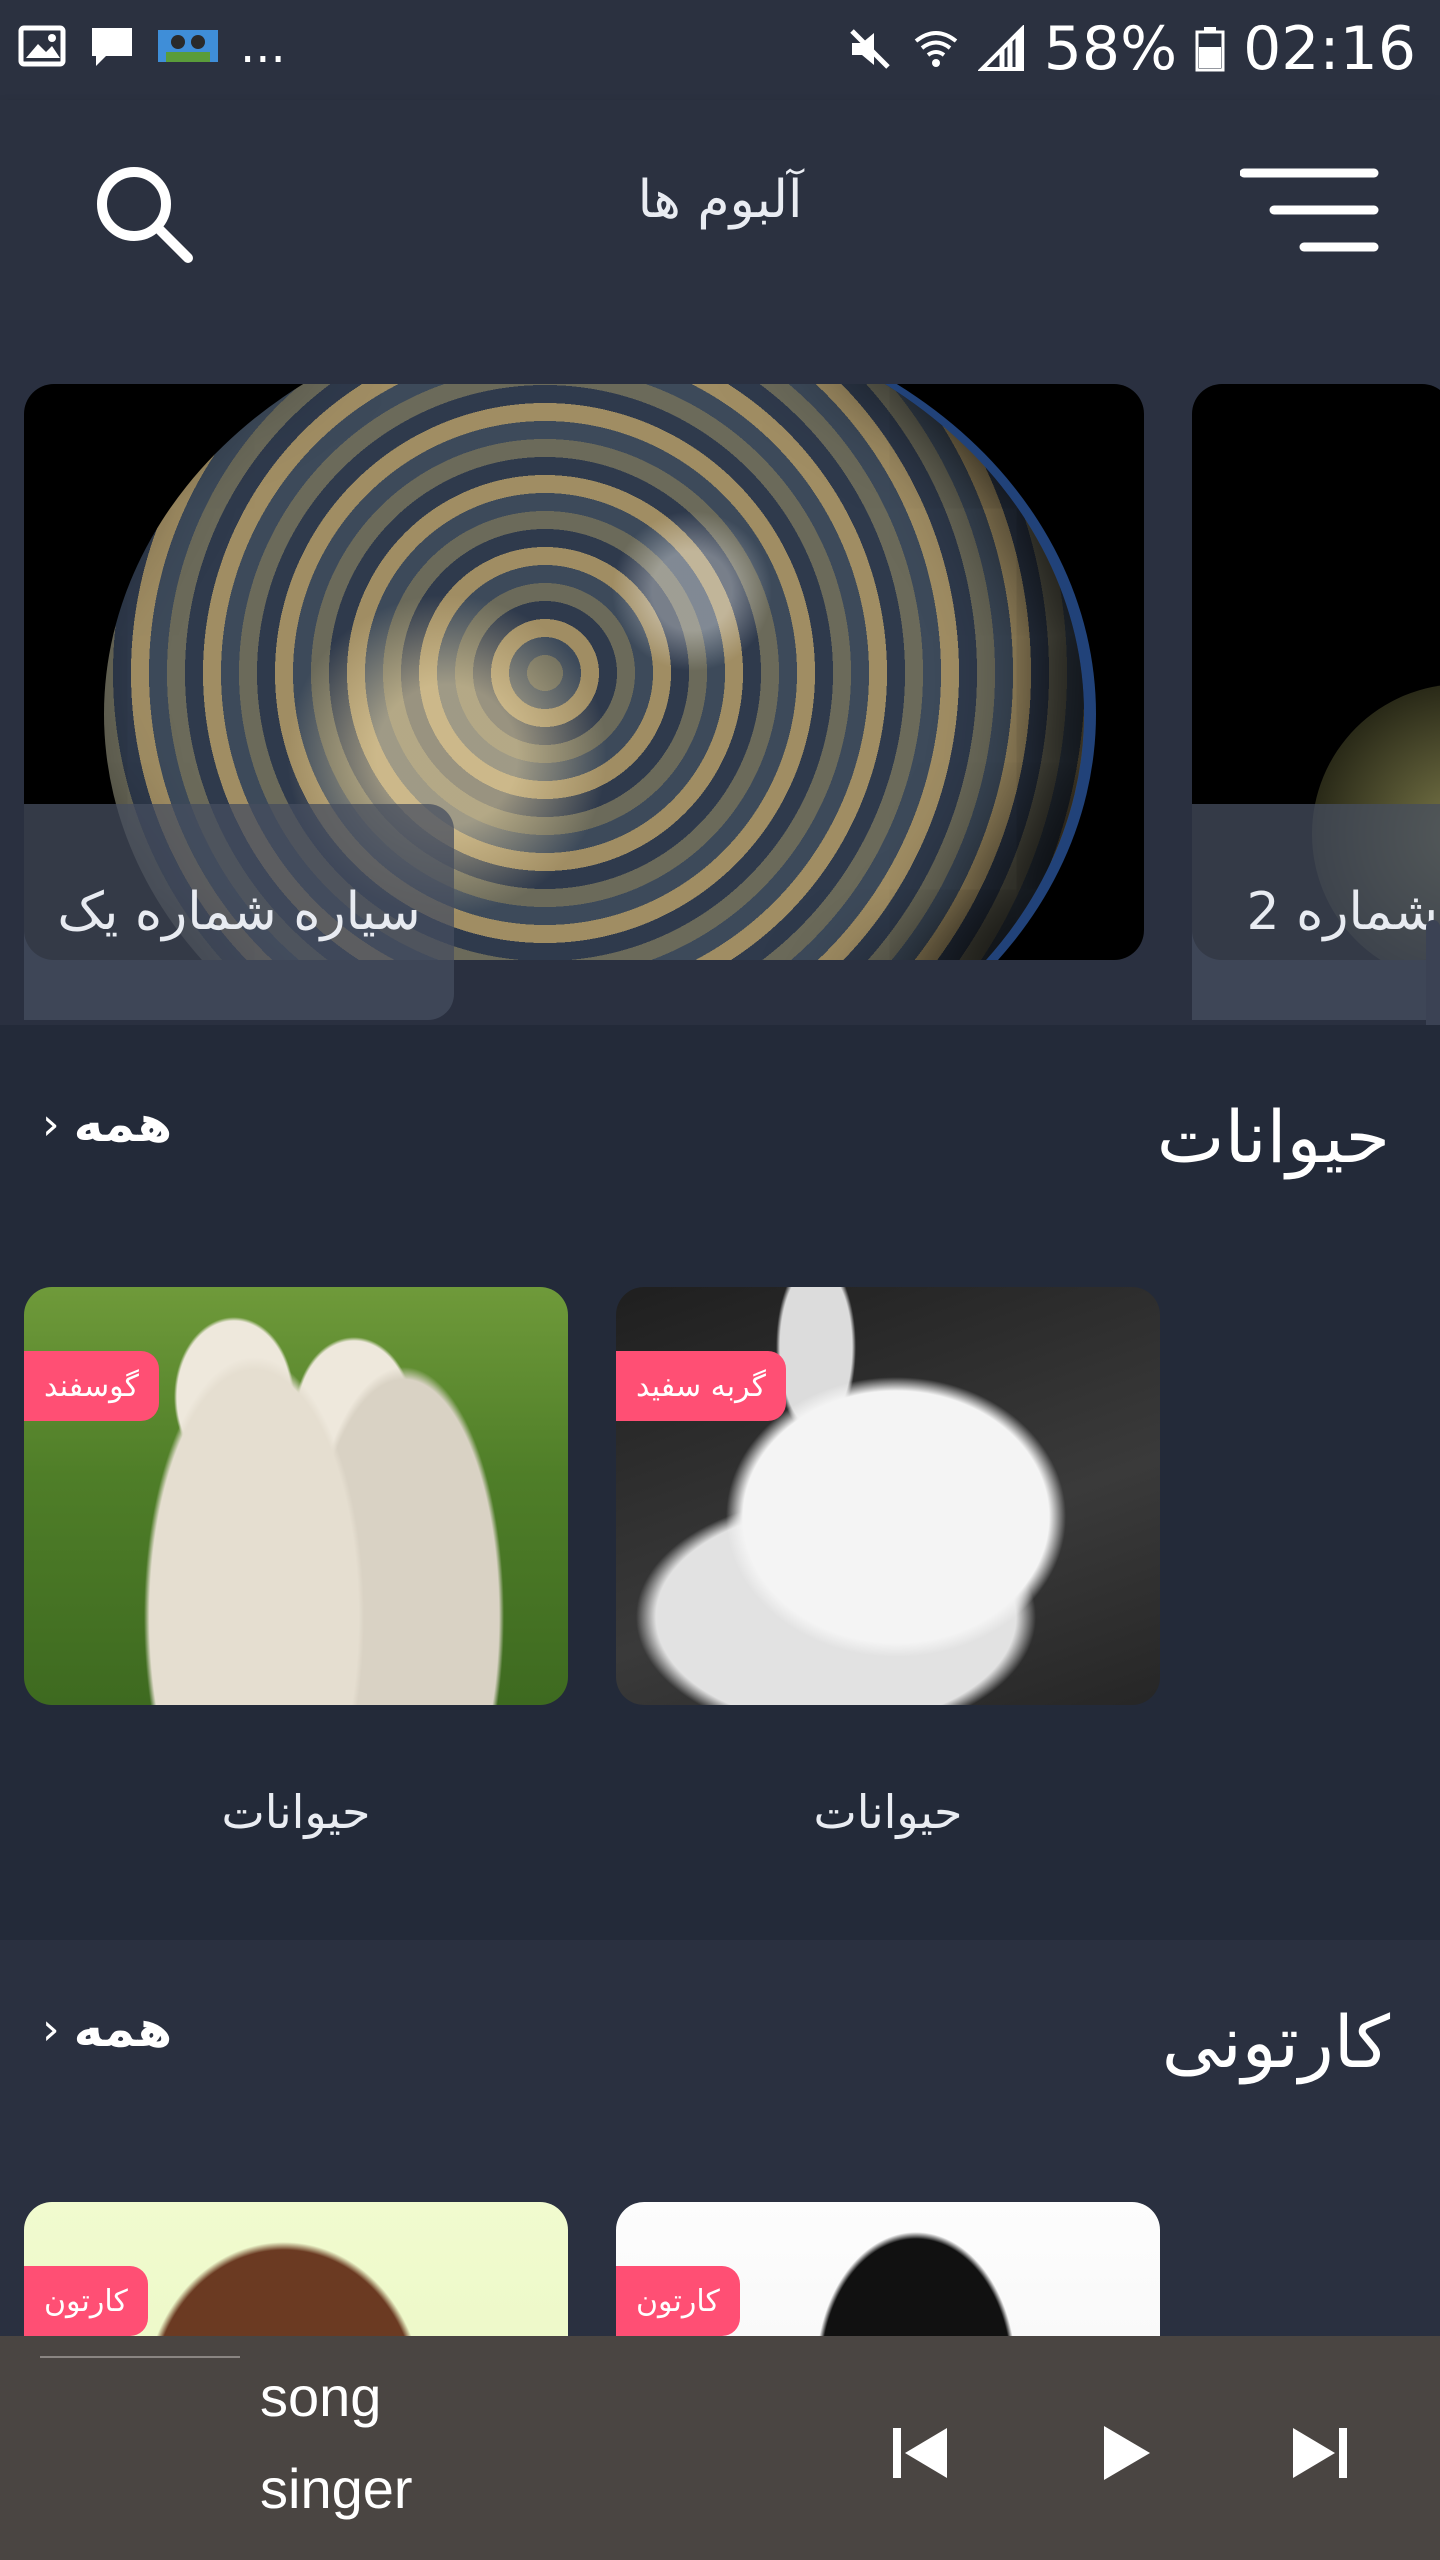  Describe the element at coordinates (1000, 48) in the screenshot. I see `signal-icon` at that location.